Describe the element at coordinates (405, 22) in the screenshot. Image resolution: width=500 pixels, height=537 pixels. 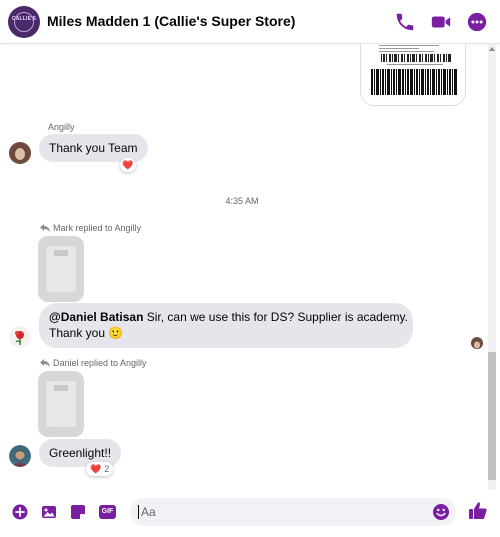
I see `phone-icon` at that location.